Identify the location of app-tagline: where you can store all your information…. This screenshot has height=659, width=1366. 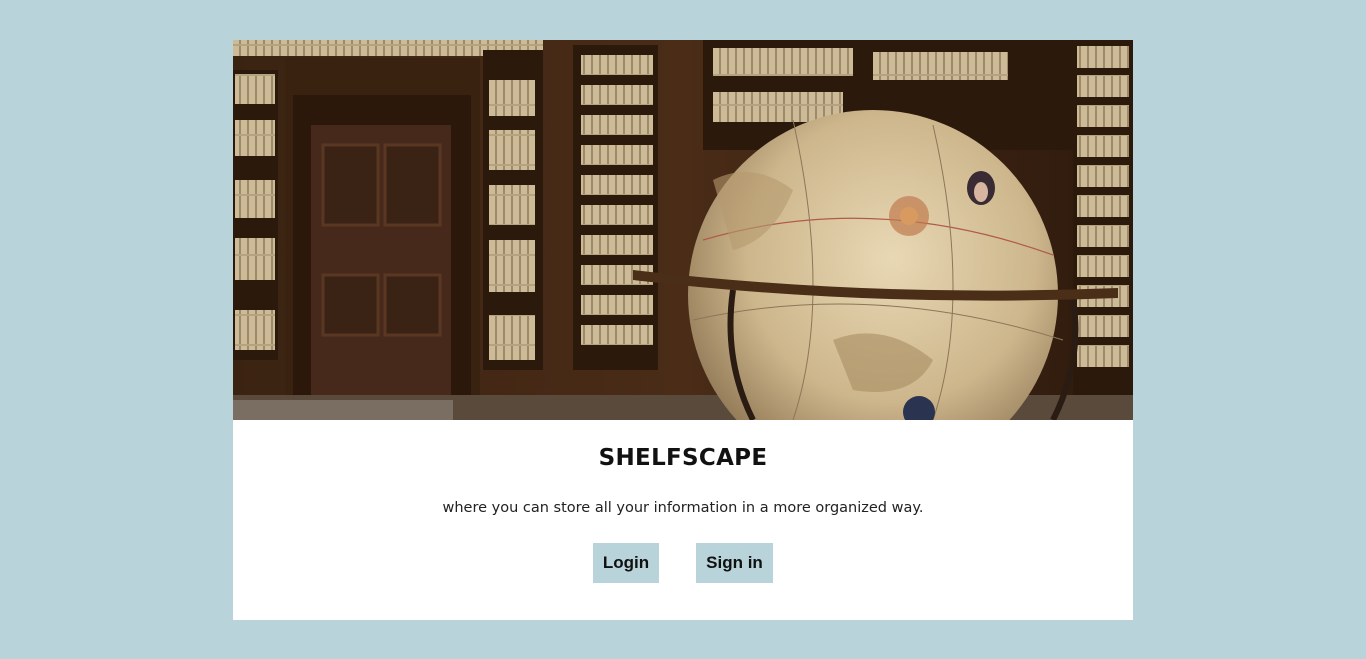
(683, 508).